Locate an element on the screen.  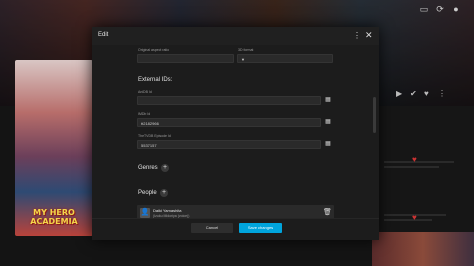
save-changes-button: Save changes is located at coordinates (260, 228).